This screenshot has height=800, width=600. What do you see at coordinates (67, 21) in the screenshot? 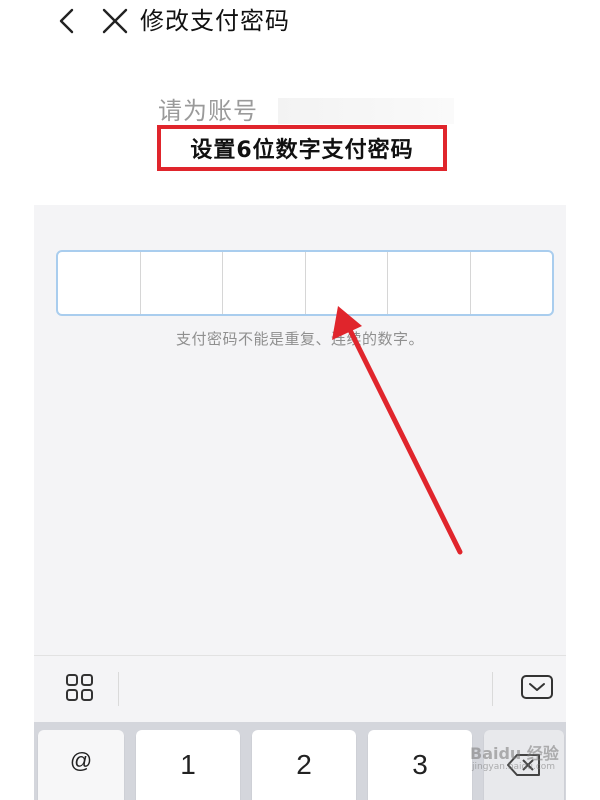
I see `chevron-left-icon` at bounding box center [67, 21].